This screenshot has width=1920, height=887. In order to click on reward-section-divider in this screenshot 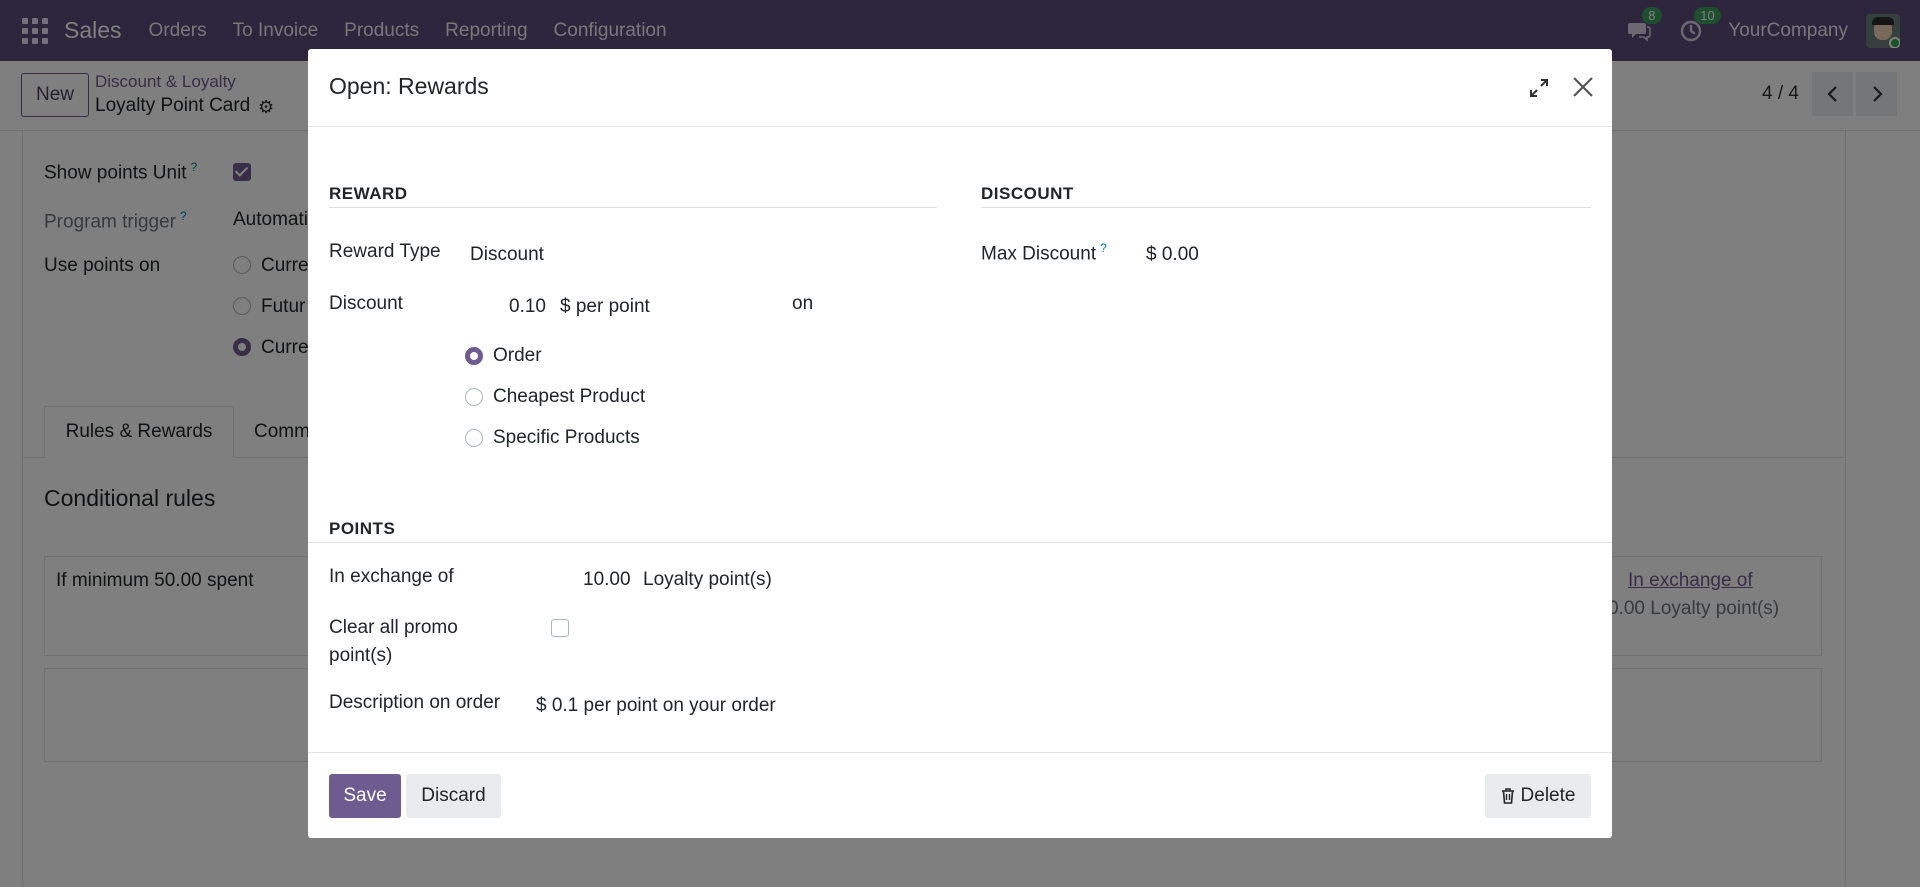, I will do `click(633, 207)`.